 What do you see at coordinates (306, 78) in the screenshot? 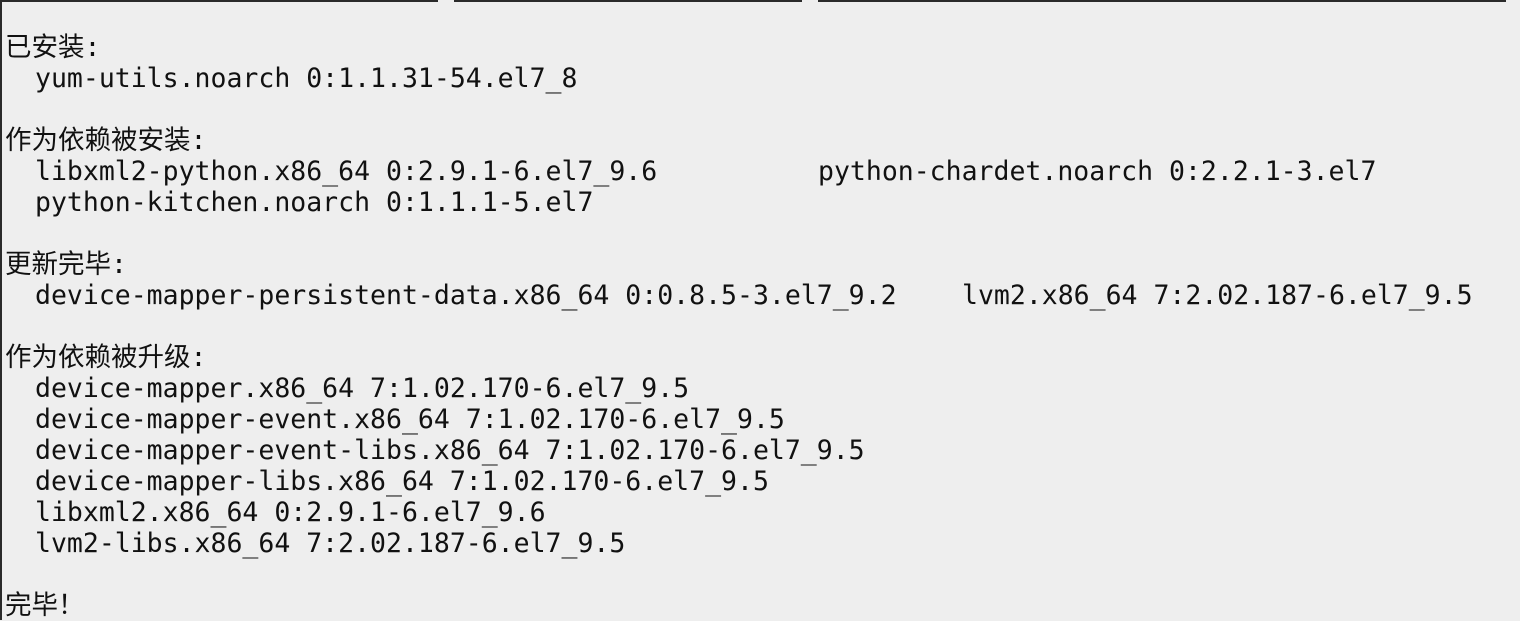
I see `package-entry: yum-utils.noarch 0:1.1.31-54.el7_8` at bounding box center [306, 78].